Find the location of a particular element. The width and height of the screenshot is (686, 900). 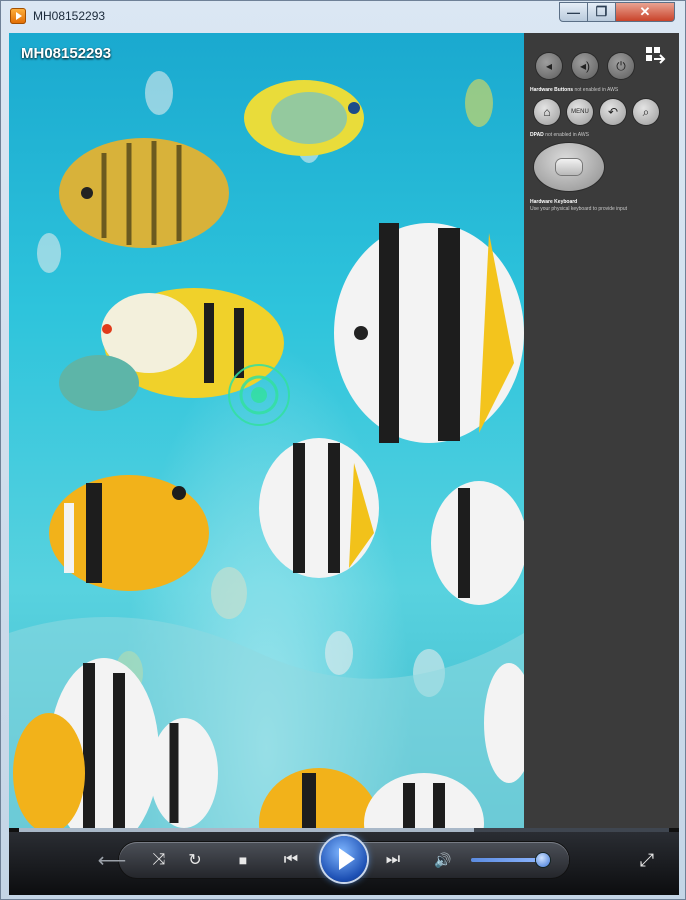

keyboard-title: Hardware Keyboard is located at coordinates (554, 202).